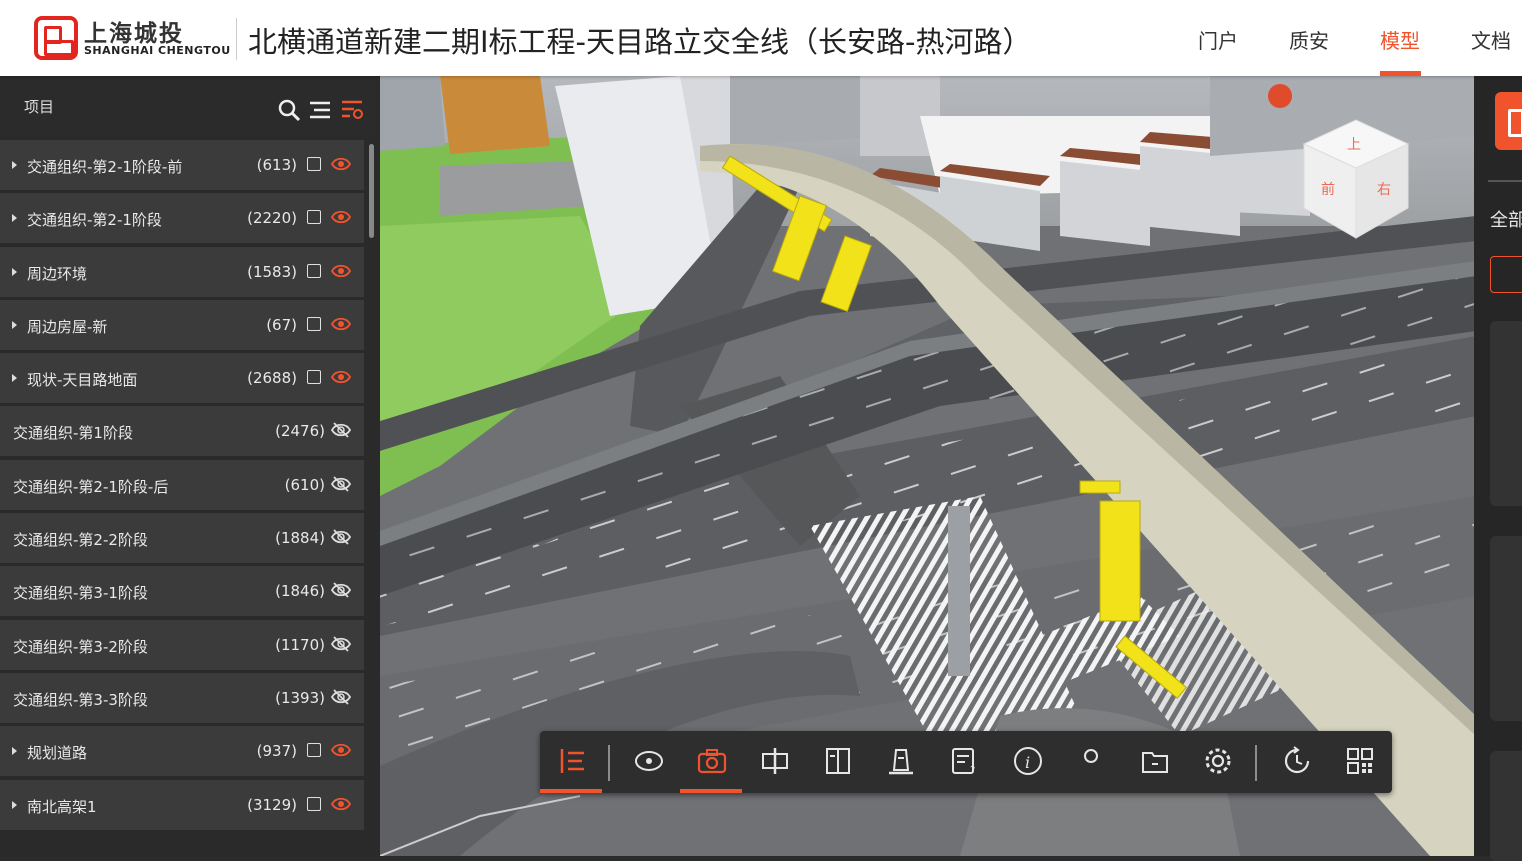 This screenshot has width=1522, height=861. Describe the element at coordinates (272, 804) in the screenshot. I see `layer-count: (3129)` at that location.